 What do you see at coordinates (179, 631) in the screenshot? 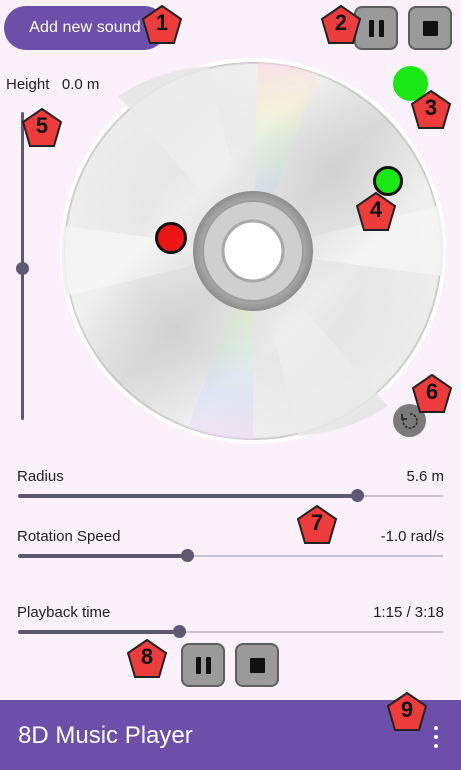
I see `playback-slider-thumb` at bounding box center [179, 631].